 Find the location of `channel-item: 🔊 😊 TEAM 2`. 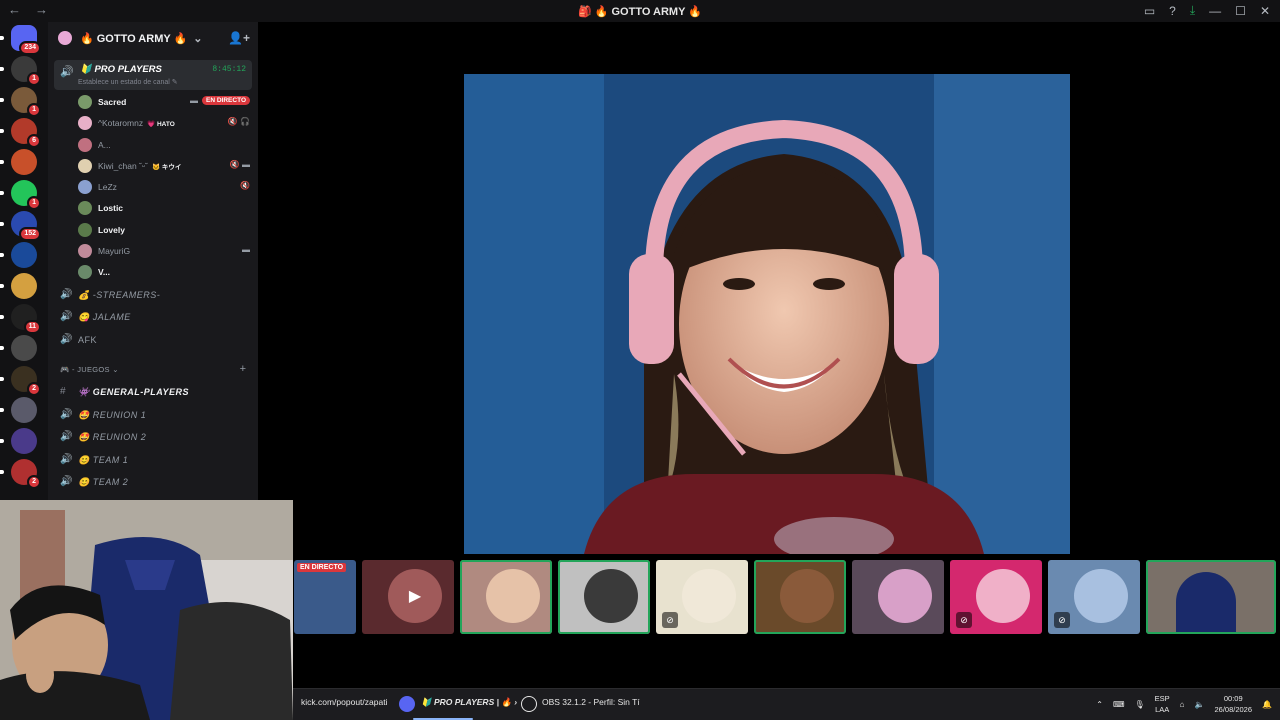

channel-item: 🔊 😊 TEAM 2 is located at coordinates (153, 482).